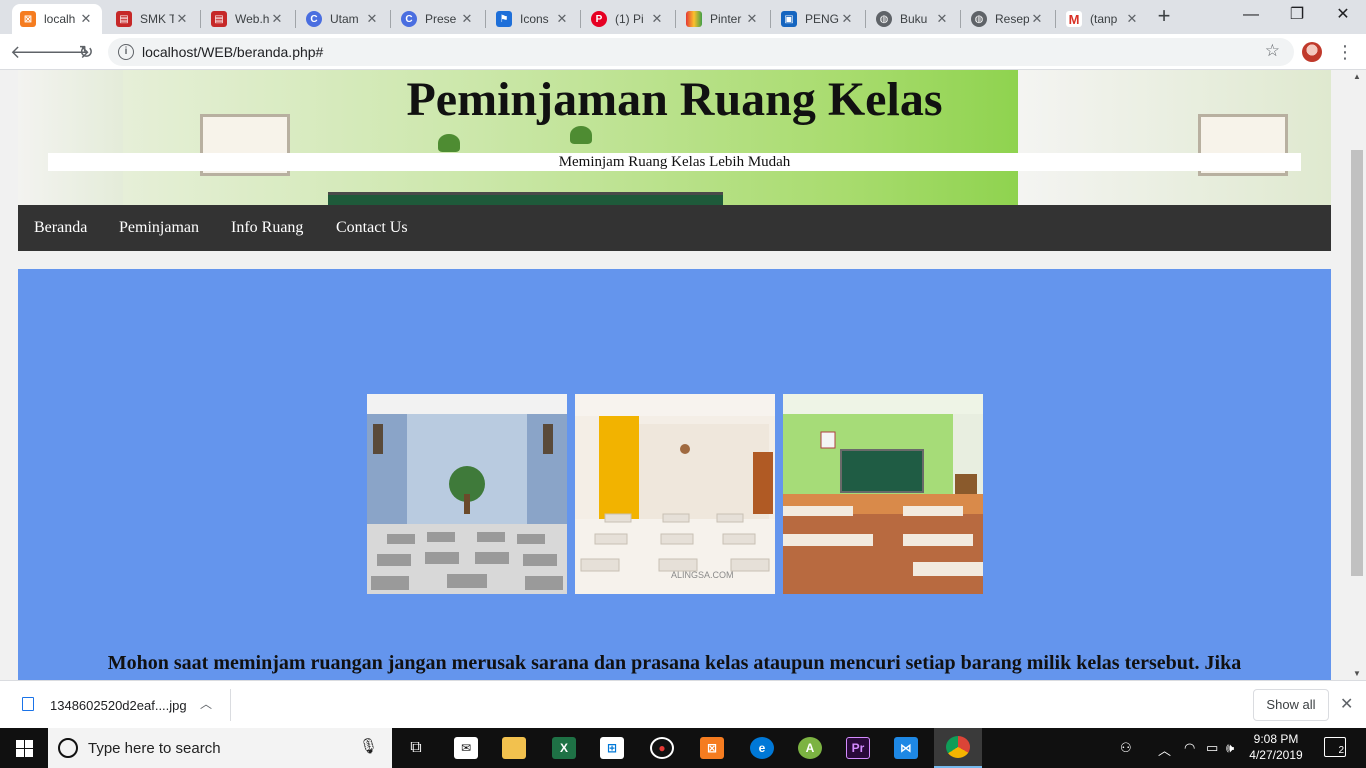  Describe the element at coordinates (34, 52) in the screenshot. I see `back-button: 🡐` at that location.